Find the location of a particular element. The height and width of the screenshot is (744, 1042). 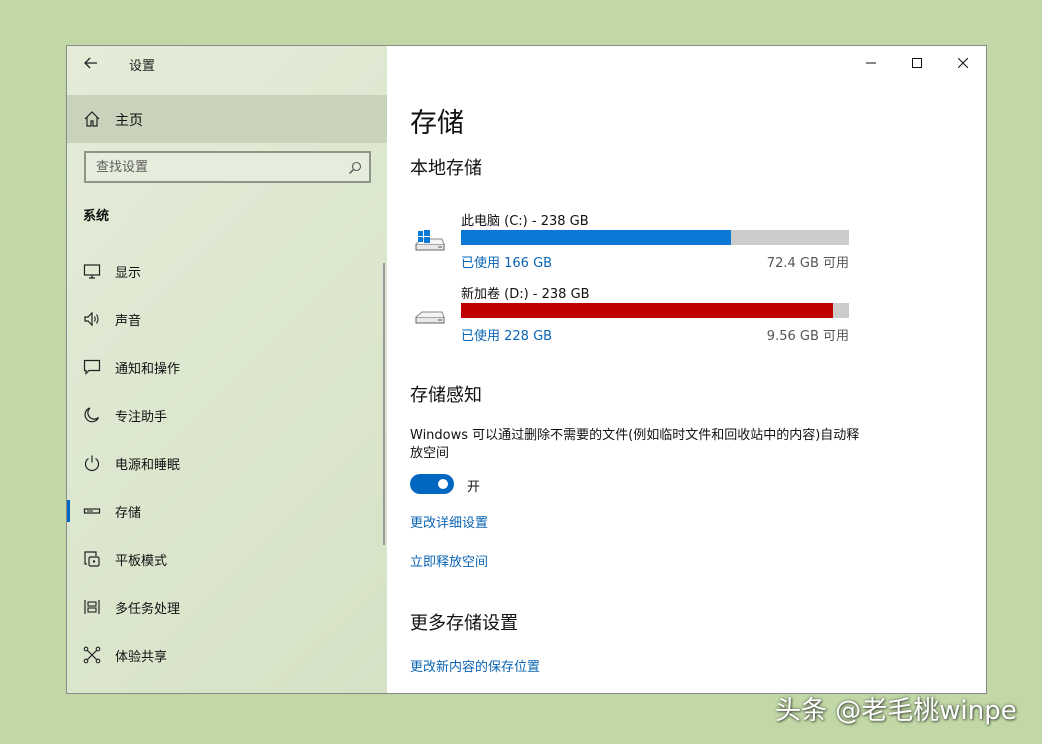

sidebar-item-tablet-mode: 平板模式 is located at coordinates (227, 559).